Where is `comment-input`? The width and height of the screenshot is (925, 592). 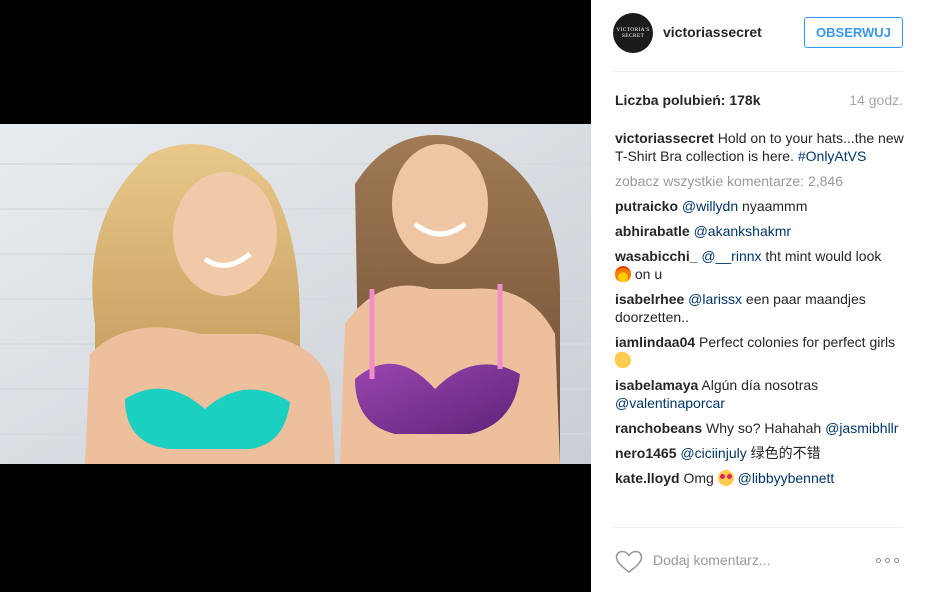 comment-input is located at coordinates (753, 560).